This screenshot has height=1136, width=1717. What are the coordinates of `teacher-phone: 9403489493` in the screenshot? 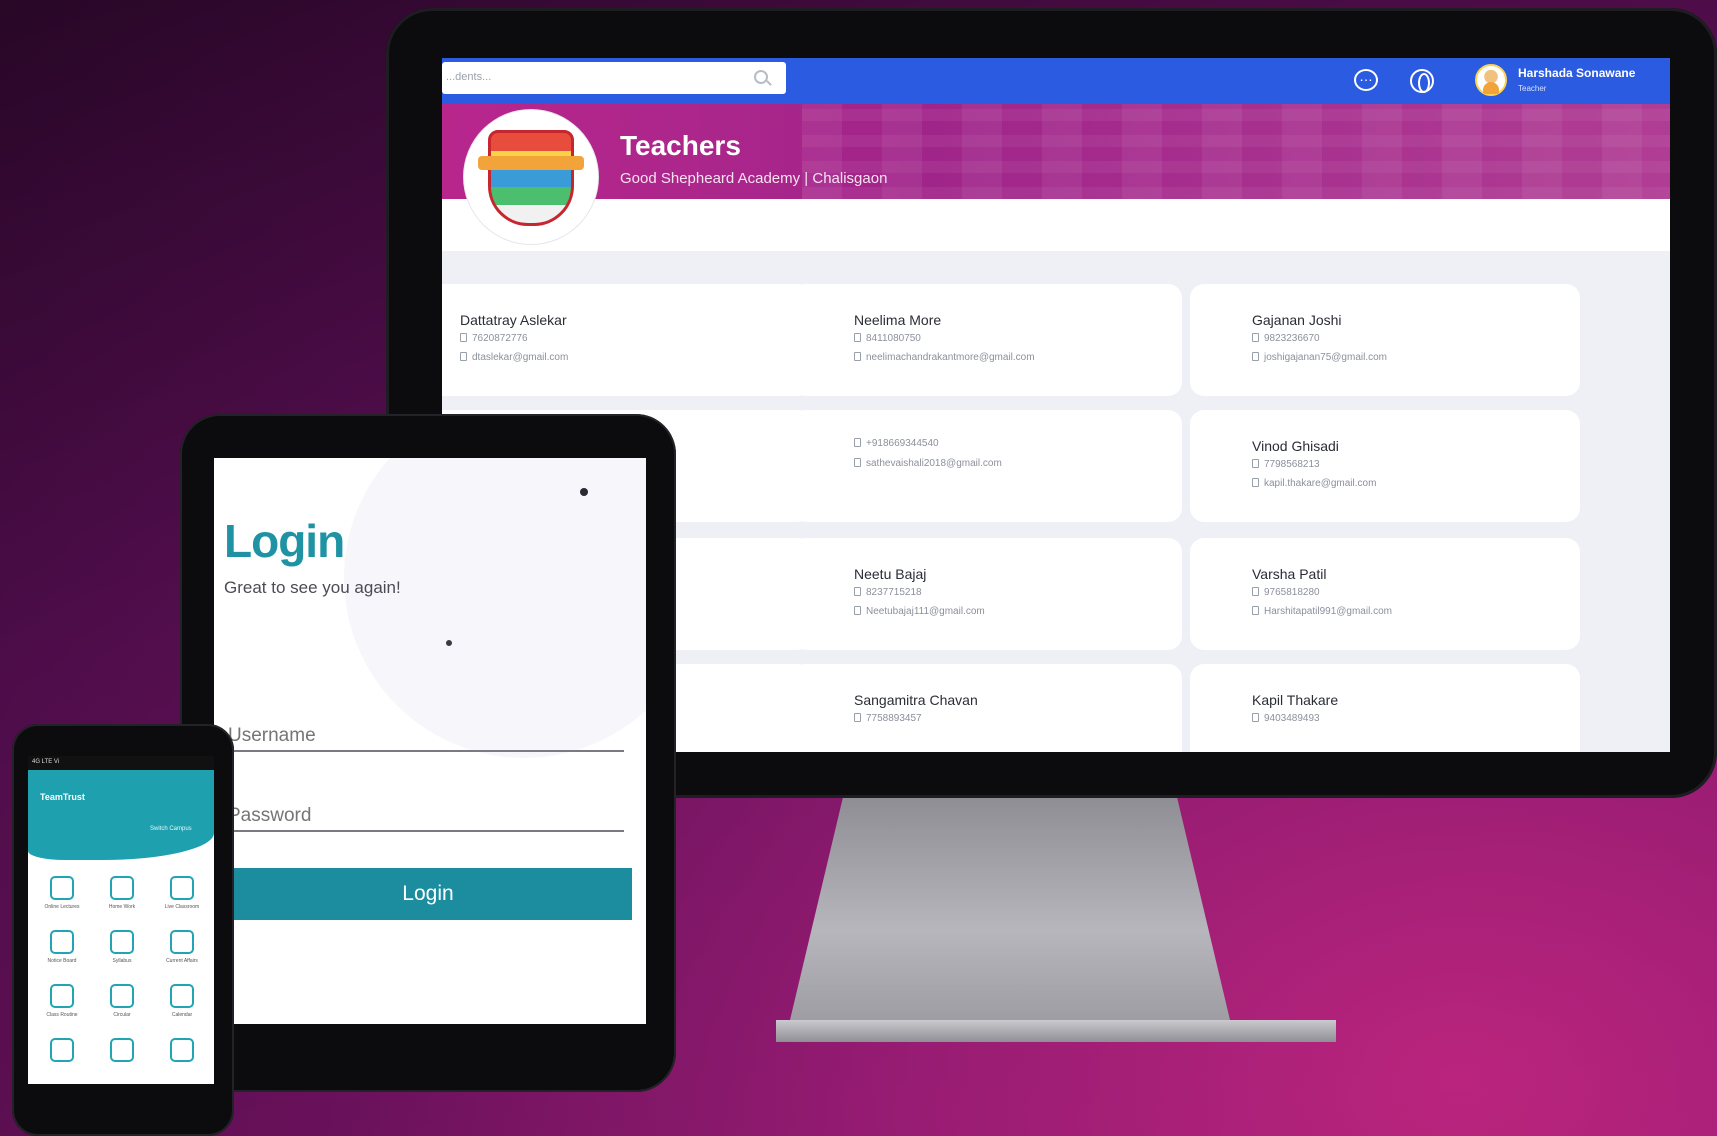 It's located at (1286, 718).